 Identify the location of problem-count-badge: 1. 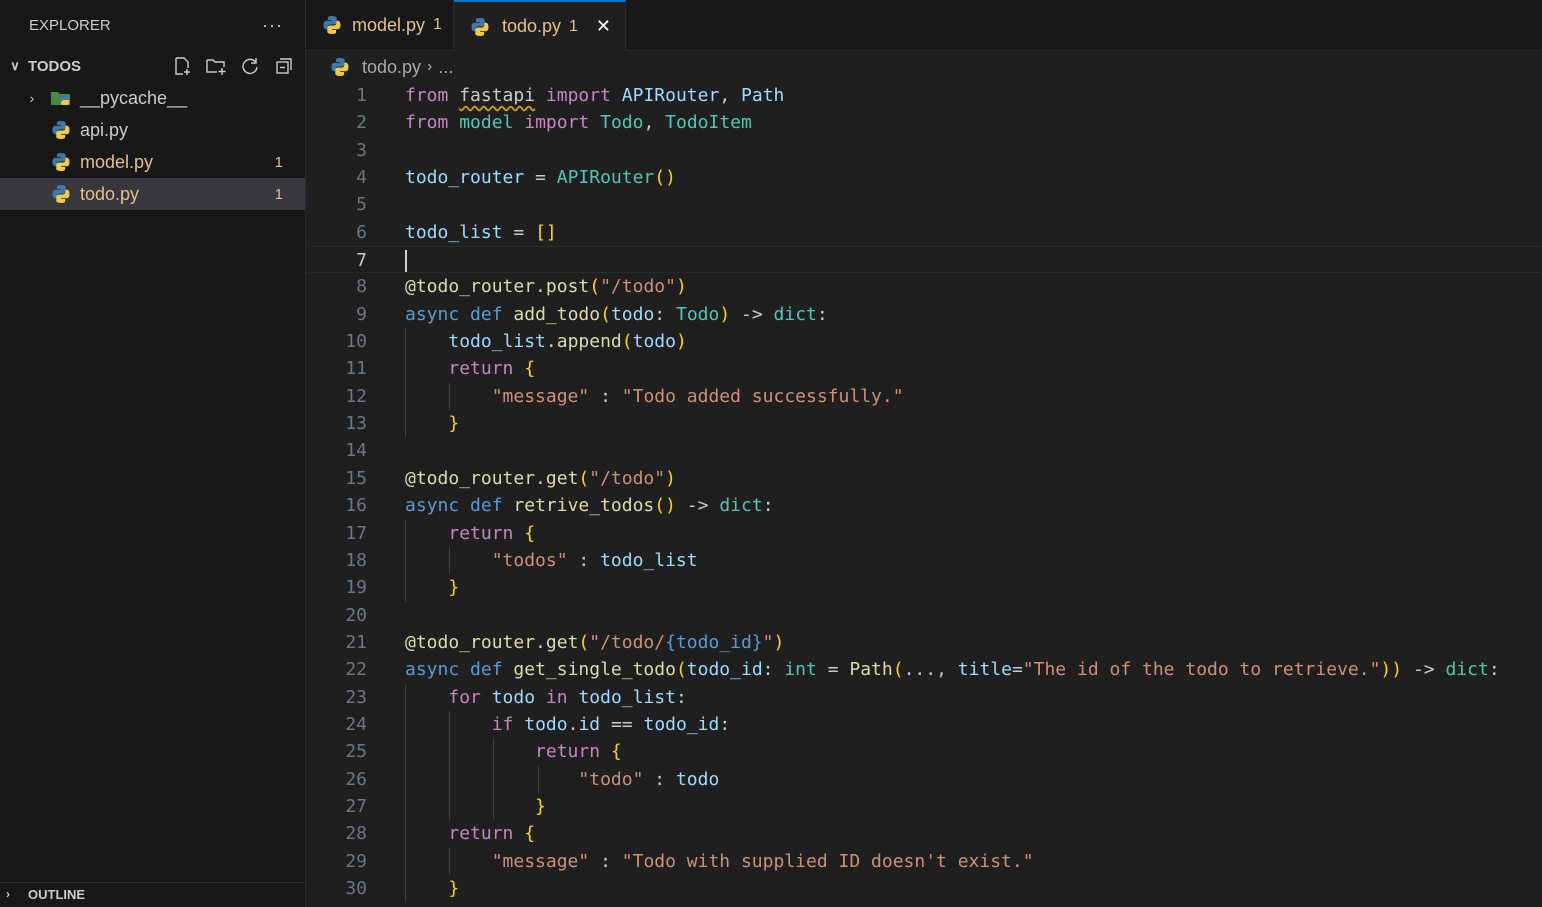
(278, 162).